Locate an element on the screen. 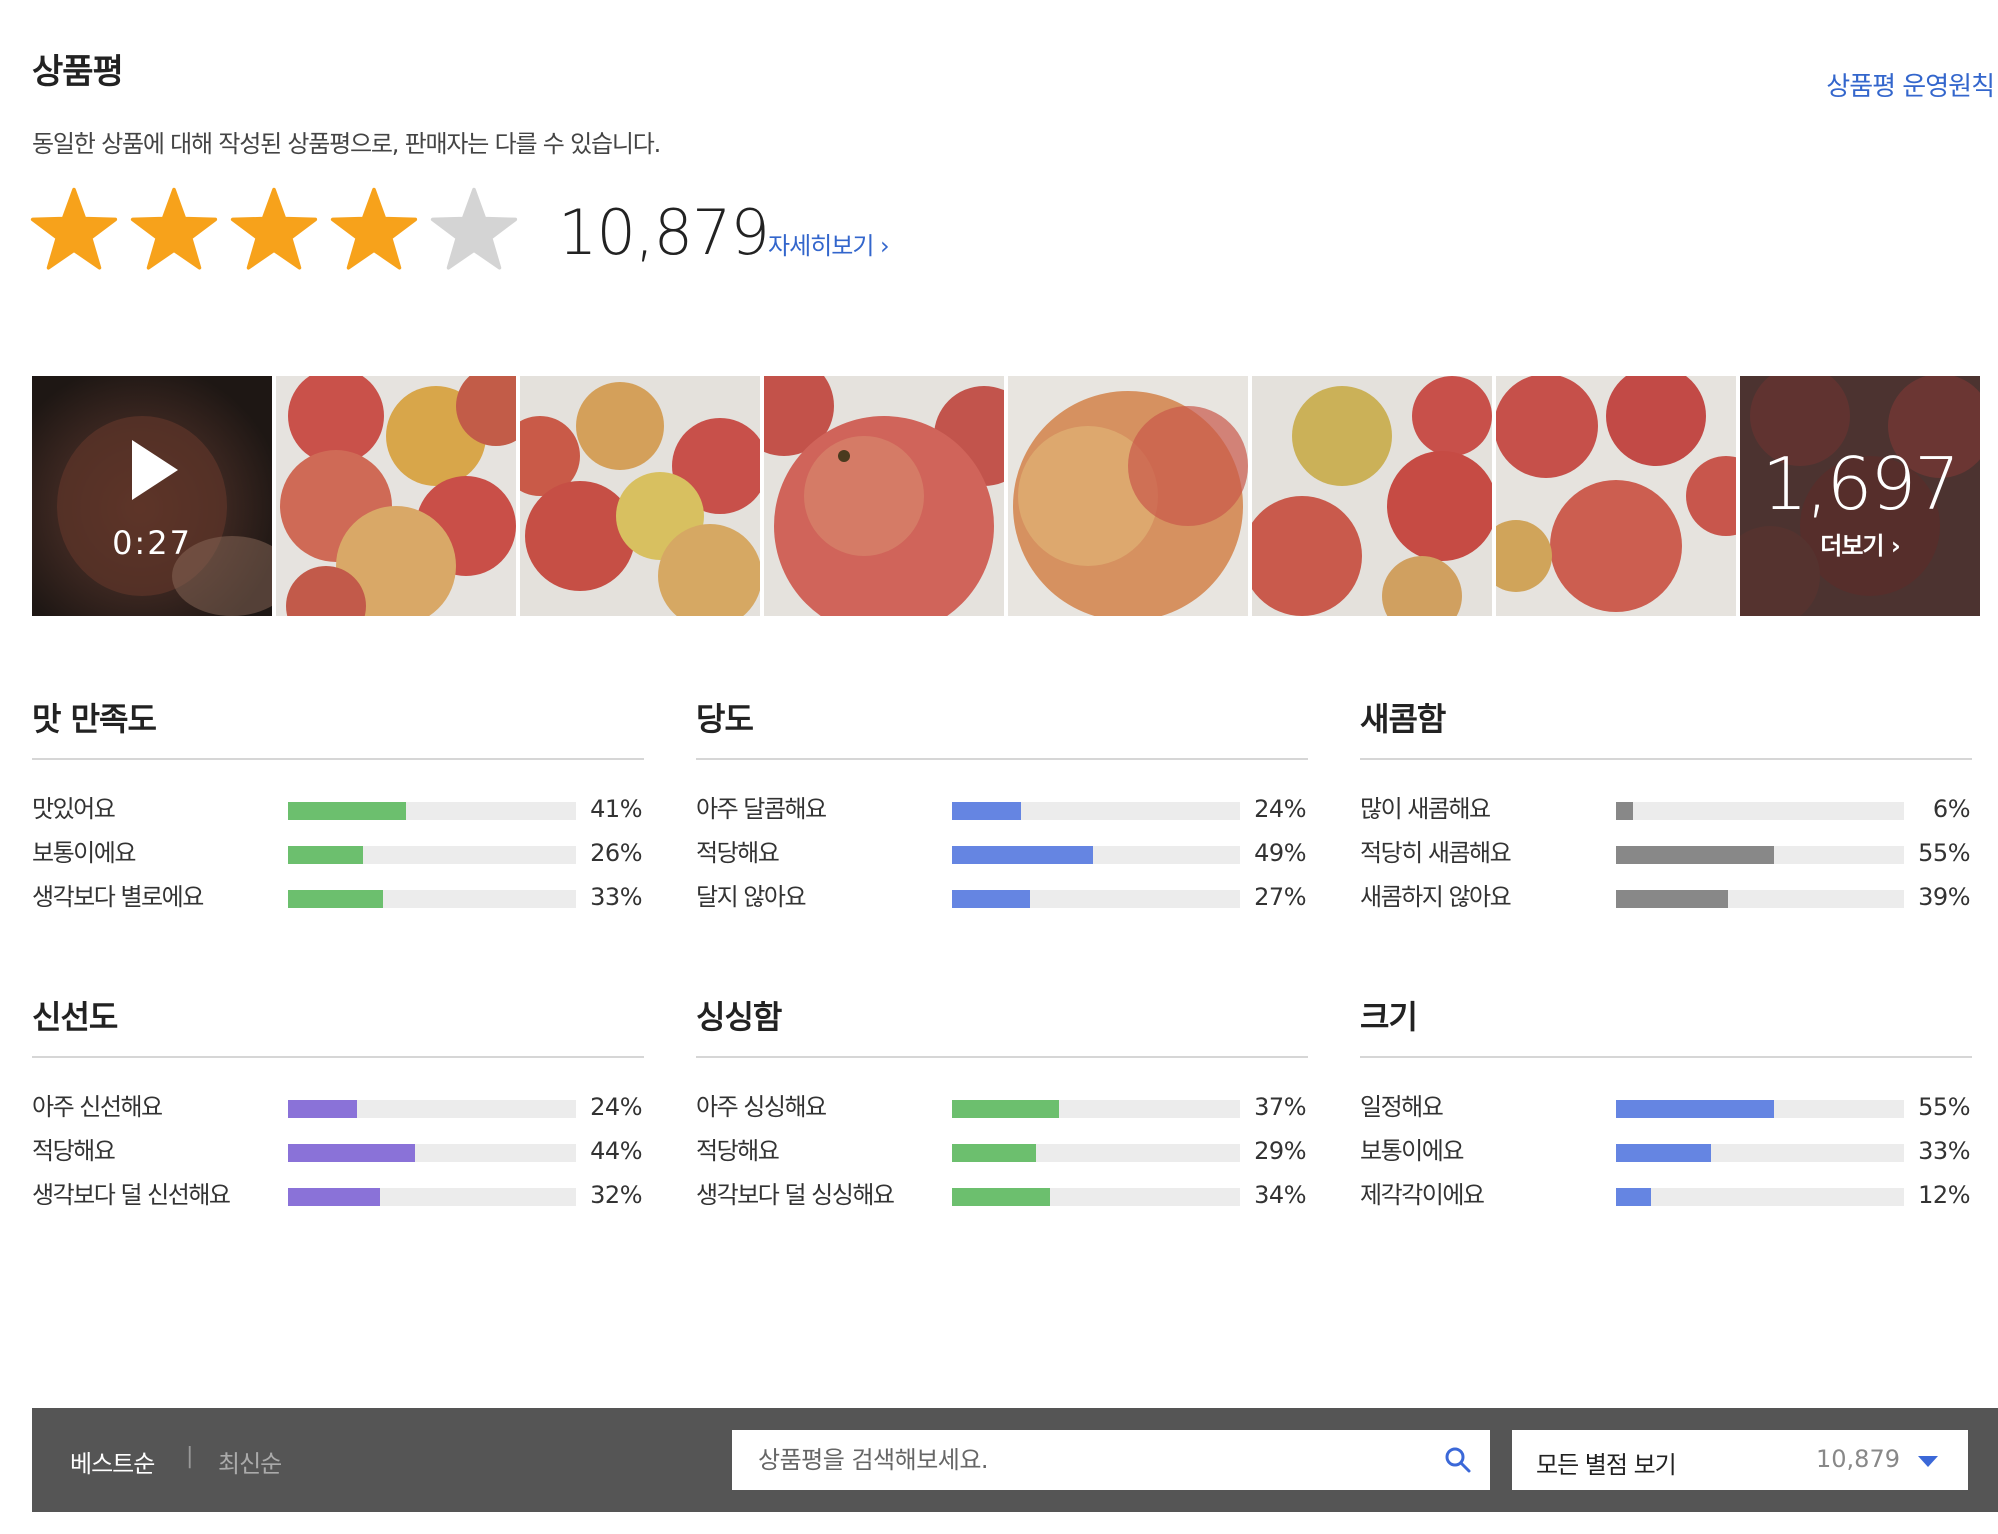  survey-row: 제각각이에요 12% is located at coordinates (1666, 1202).